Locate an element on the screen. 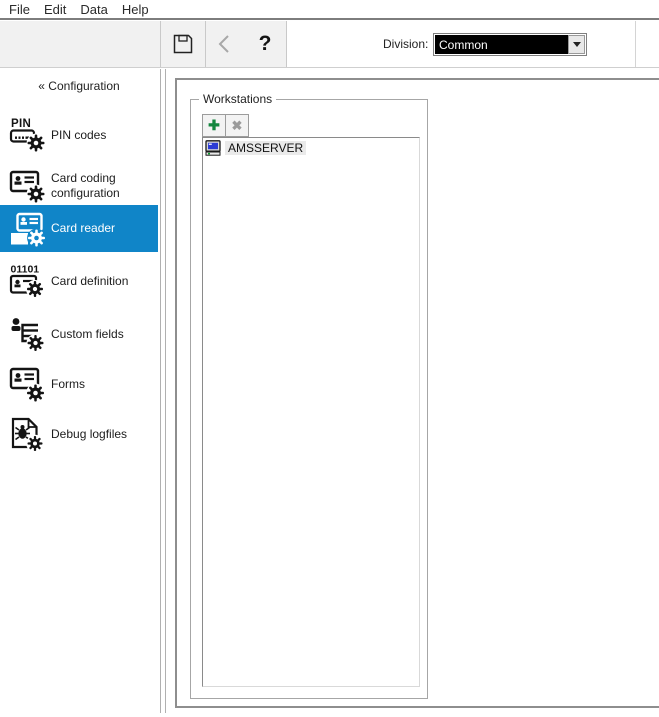  sidebar-item-custom-fields: Custom fields is located at coordinates (79, 334).